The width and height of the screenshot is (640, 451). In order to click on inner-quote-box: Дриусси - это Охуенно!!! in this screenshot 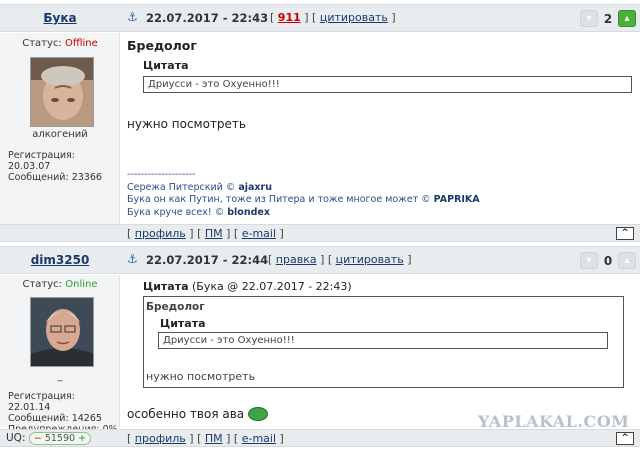, I will do `click(383, 340)`.